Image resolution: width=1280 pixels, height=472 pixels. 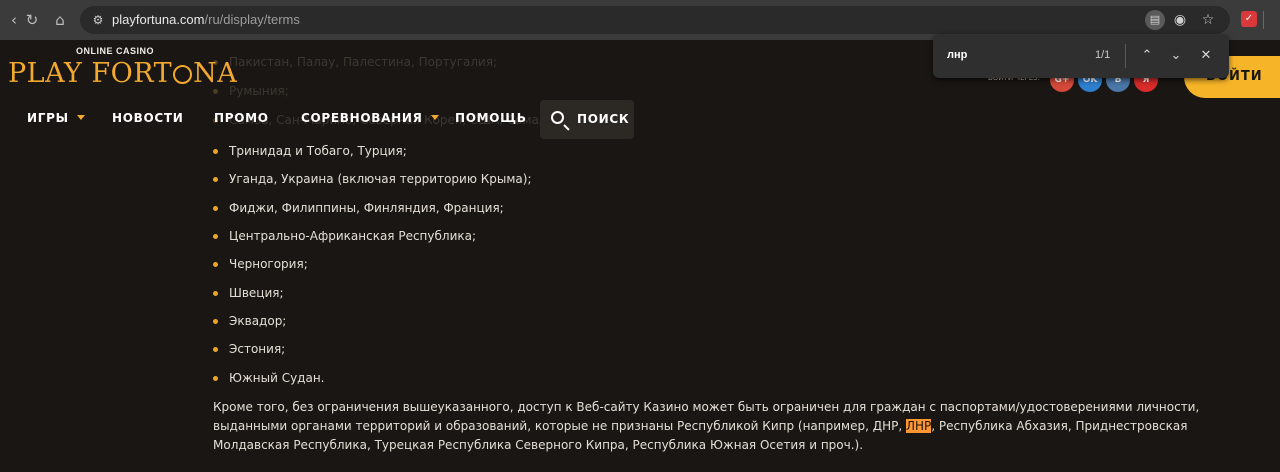 What do you see at coordinates (241, 118) in the screenshot?
I see `nav-item-promo: ПРОМО` at bounding box center [241, 118].